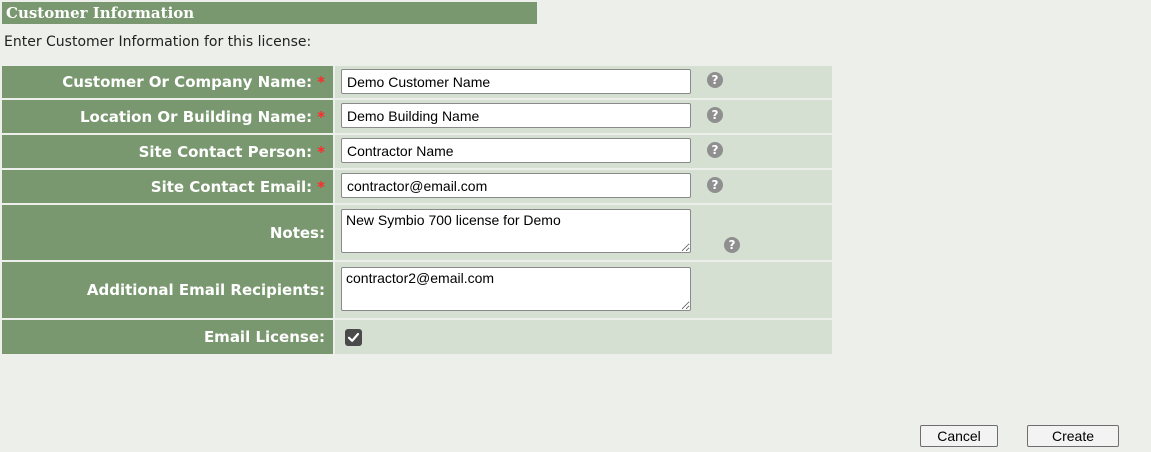 The image size is (1151, 452). I want to click on form-row-site-contact-email: Site Contact Email: * ?, so click(417, 186).